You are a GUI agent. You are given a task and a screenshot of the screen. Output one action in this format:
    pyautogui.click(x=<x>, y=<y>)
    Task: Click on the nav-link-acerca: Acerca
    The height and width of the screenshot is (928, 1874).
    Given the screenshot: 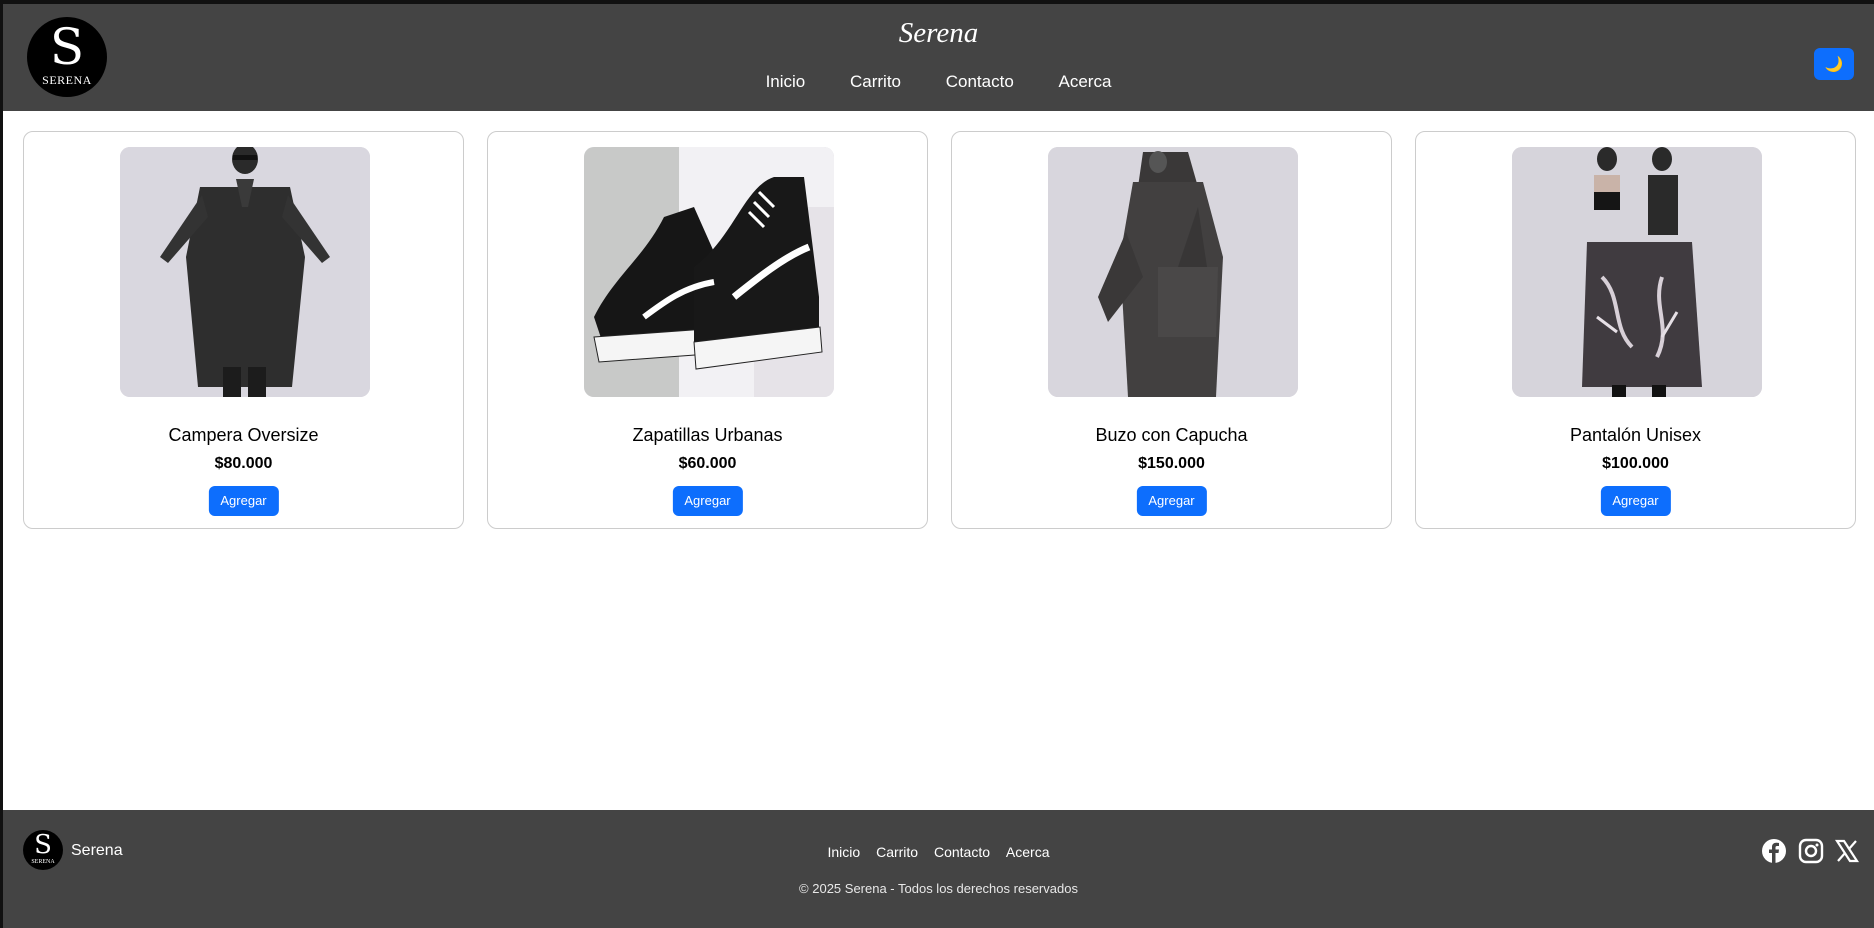 What is the action you would take?
    pyautogui.click(x=1085, y=81)
    